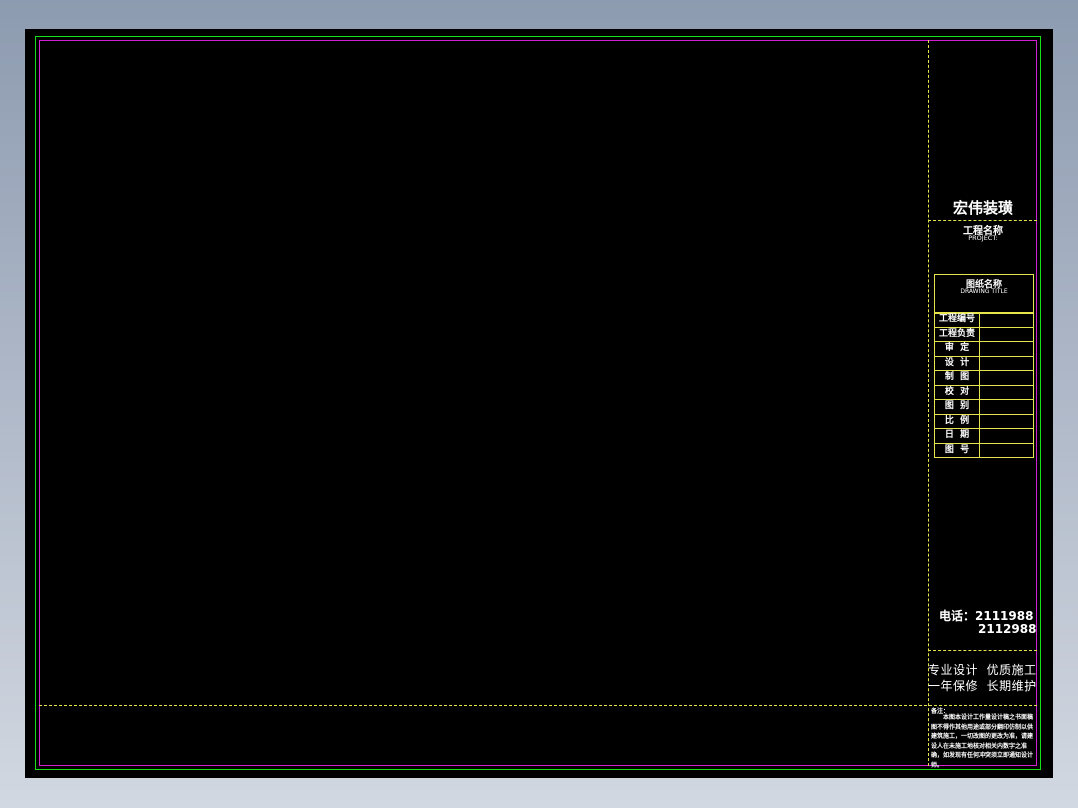  What do you see at coordinates (957, 363) in the screenshot?
I see `row-label: 设 计` at bounding box center [957, 363].